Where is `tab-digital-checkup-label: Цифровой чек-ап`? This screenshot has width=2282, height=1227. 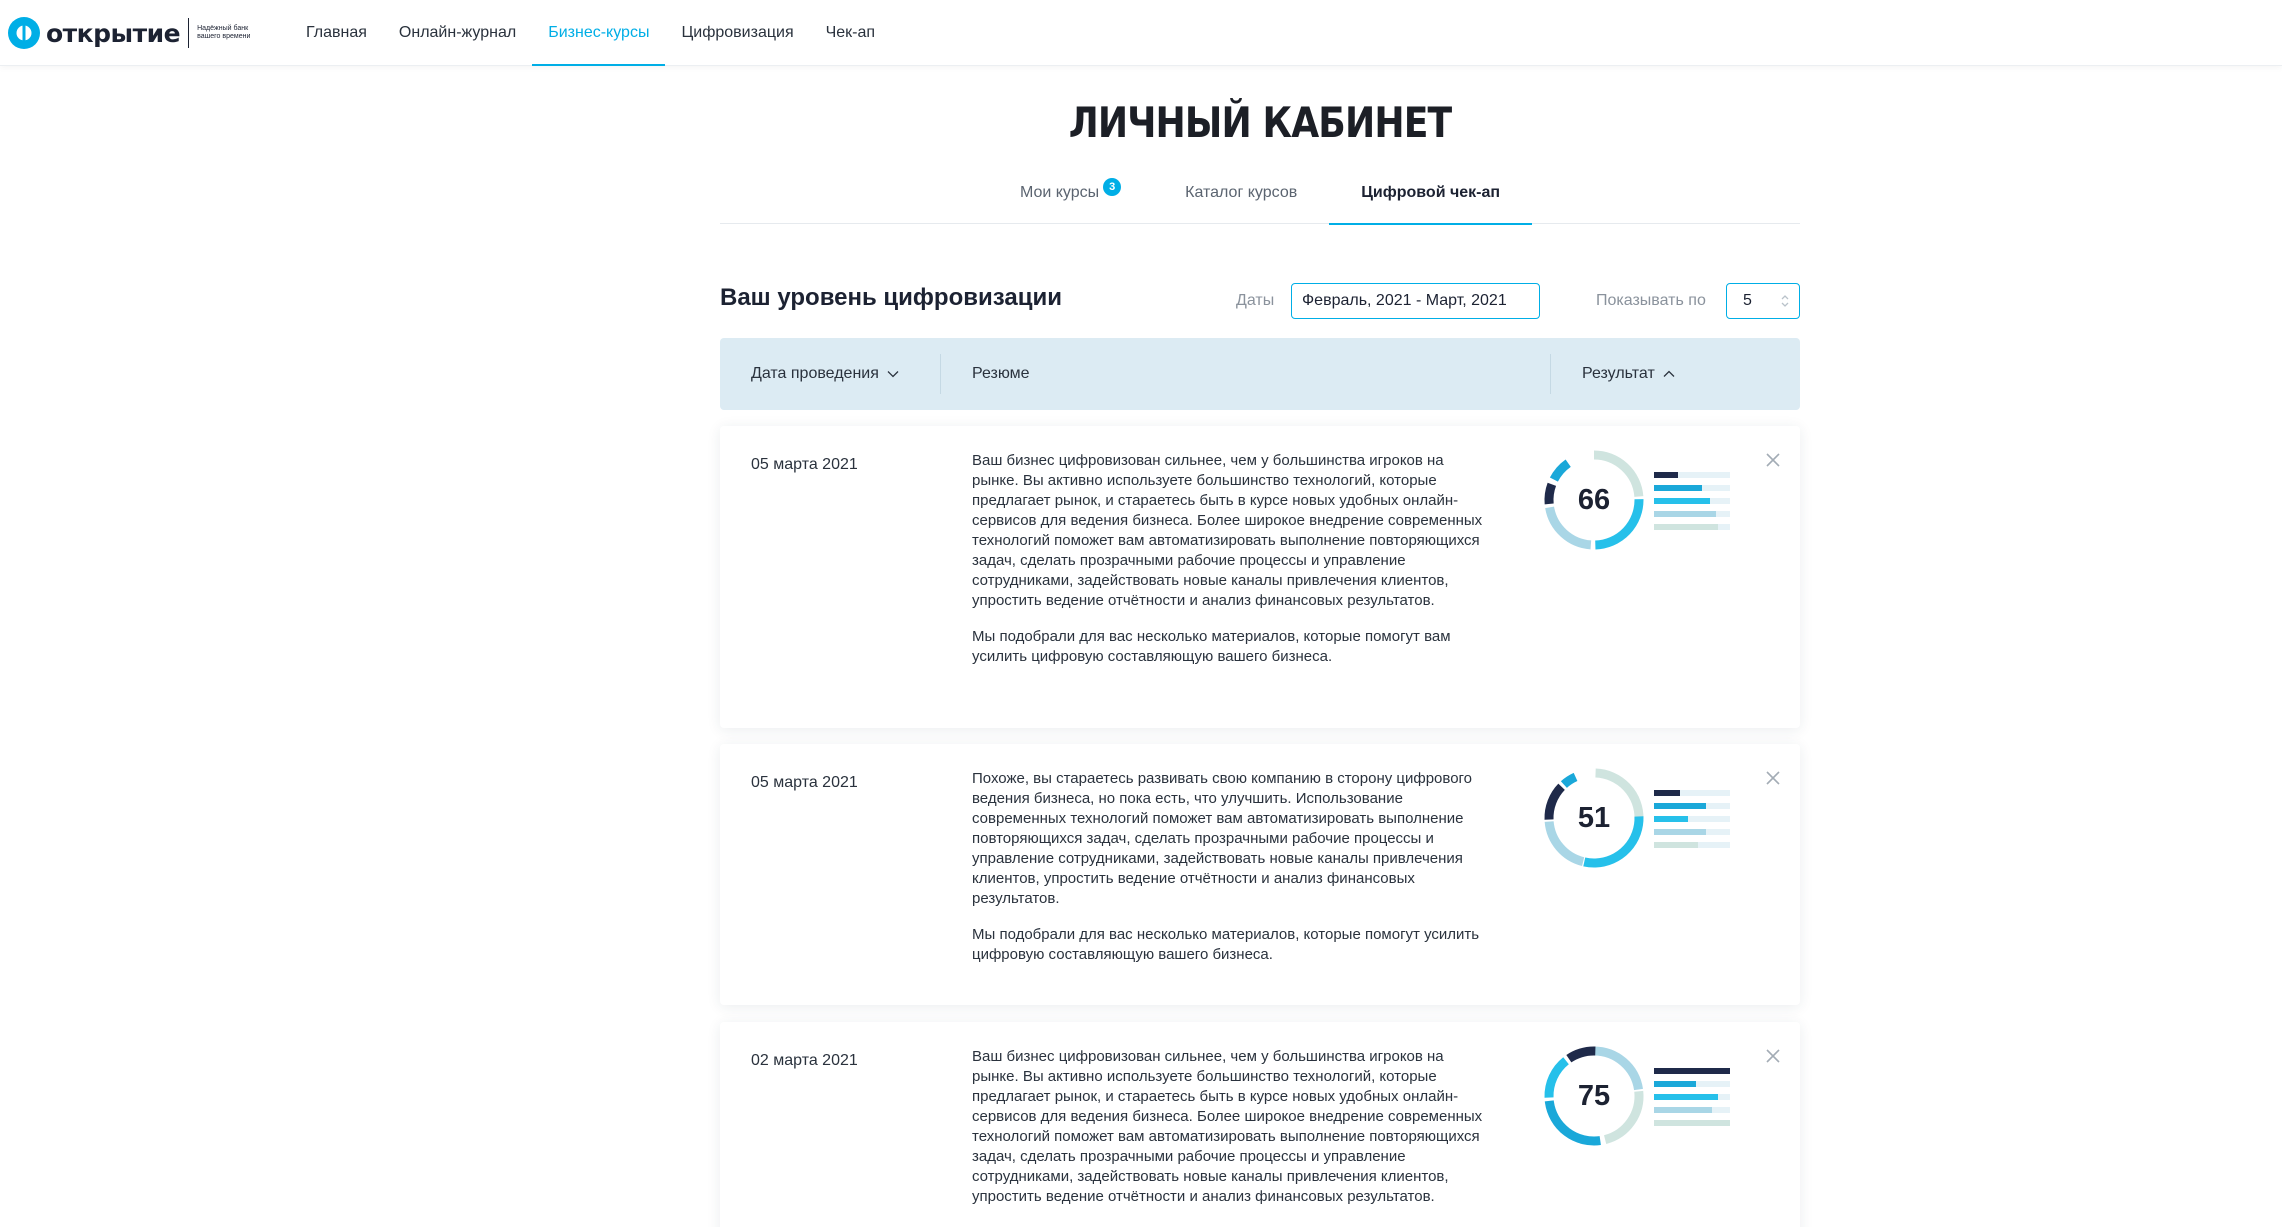
tab-digital-checkup-label: Цифровой чек-ап is located at coordinates (1431, 192).